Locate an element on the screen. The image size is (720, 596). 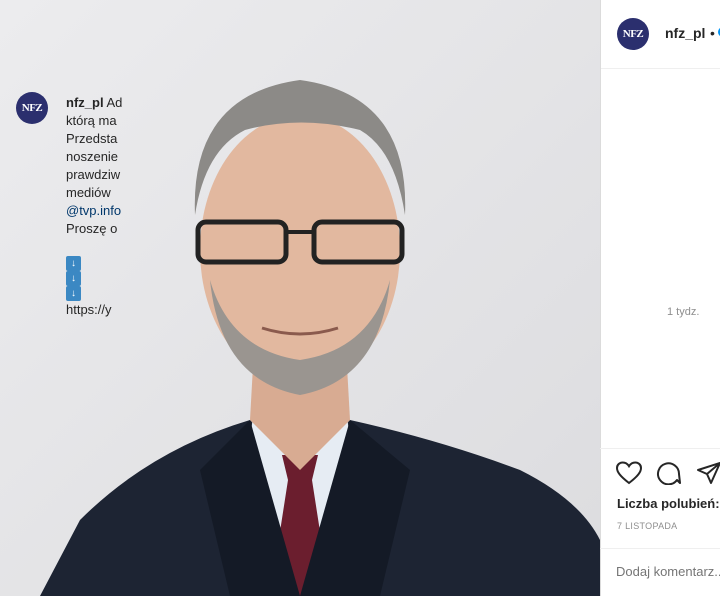
caption-line: noszenie is located at coordinates (92, 156).